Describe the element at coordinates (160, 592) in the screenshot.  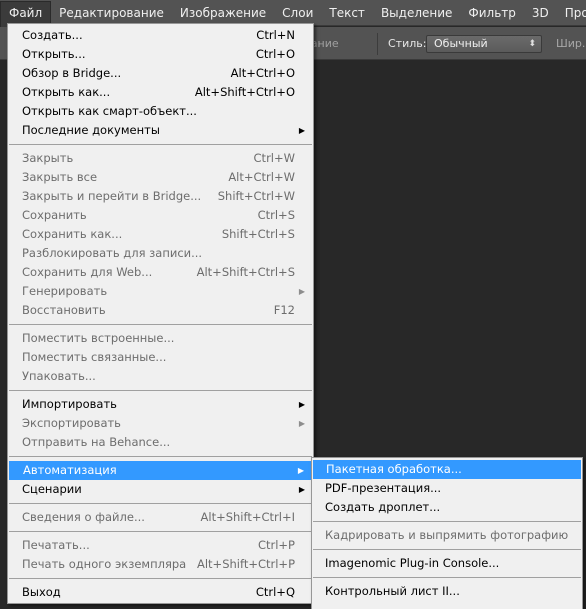
I see `menu-item: Выход Ctrl+Q` at that location.